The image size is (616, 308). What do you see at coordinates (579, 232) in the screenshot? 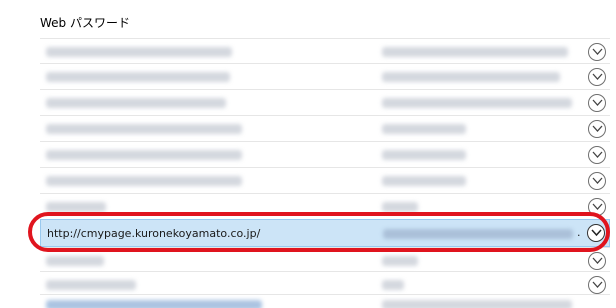
I see `user-name-suffix: .` at bounding box center [579, 232].